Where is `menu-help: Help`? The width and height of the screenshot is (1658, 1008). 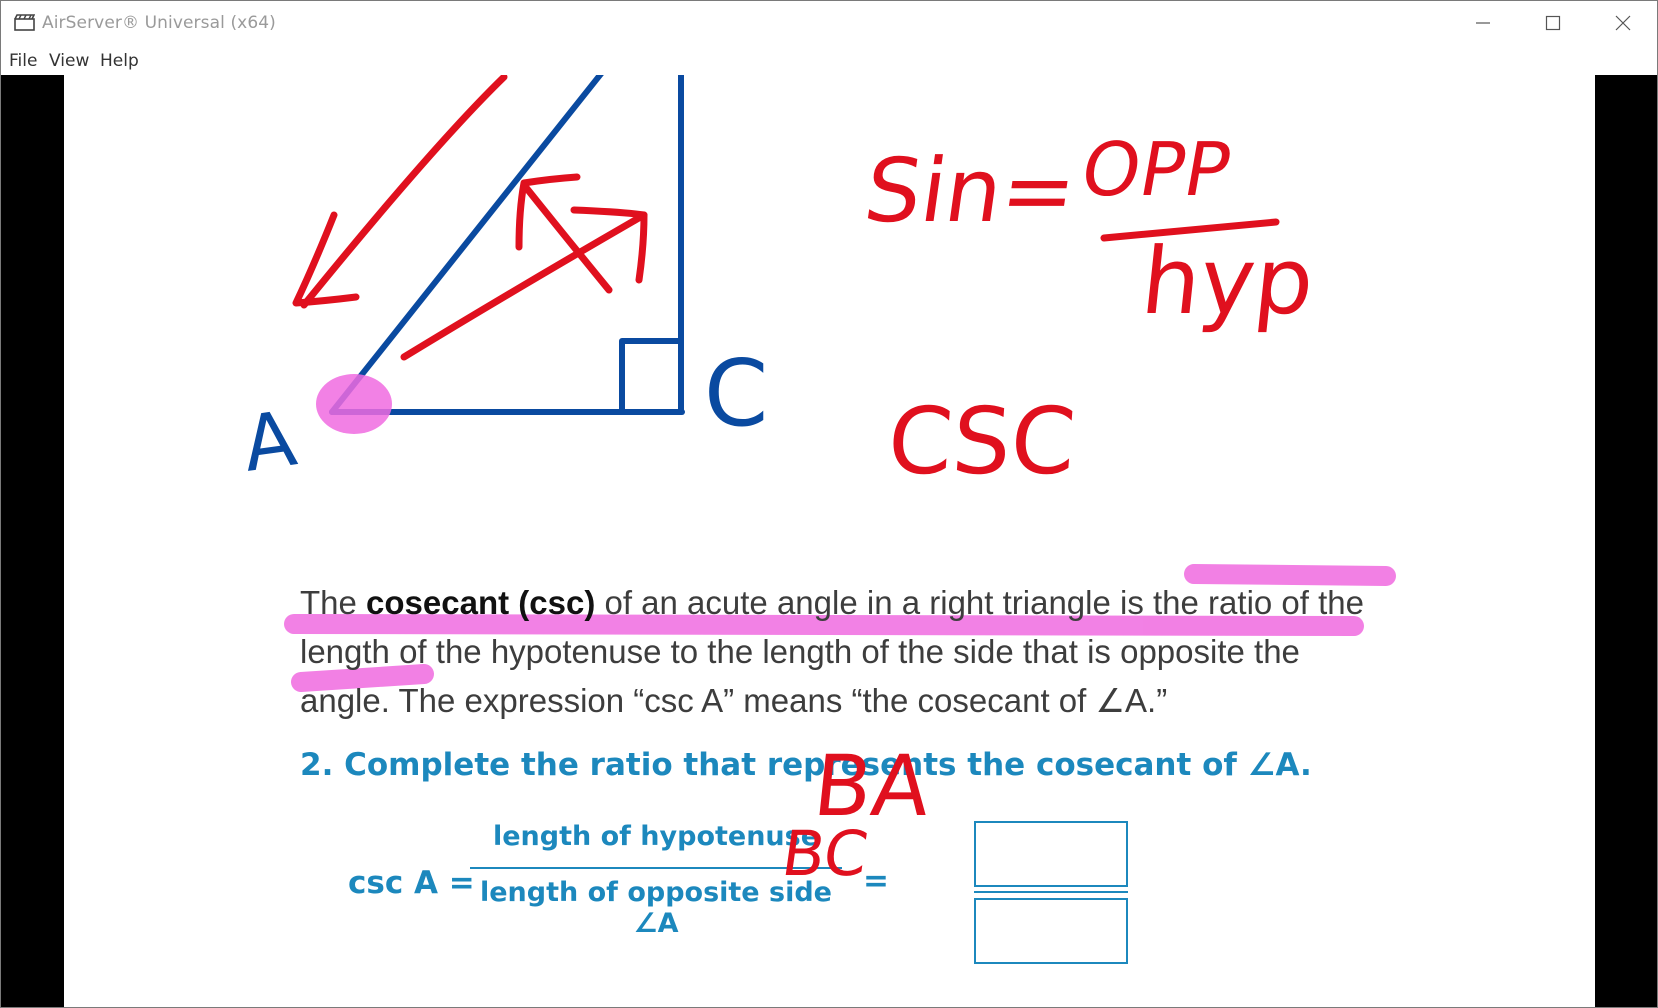 menu-help: Help is located at coordinates (119, 61).